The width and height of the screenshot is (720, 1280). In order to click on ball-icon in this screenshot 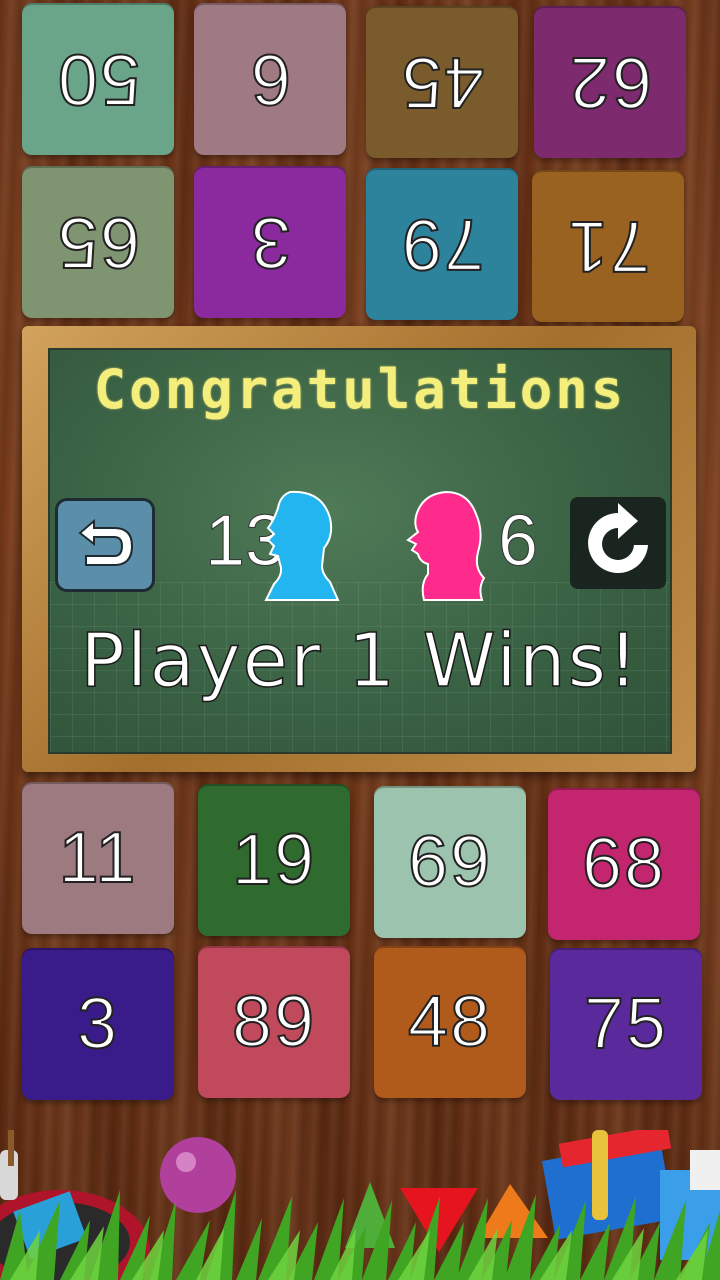, I will do `click(198, 1175)`.